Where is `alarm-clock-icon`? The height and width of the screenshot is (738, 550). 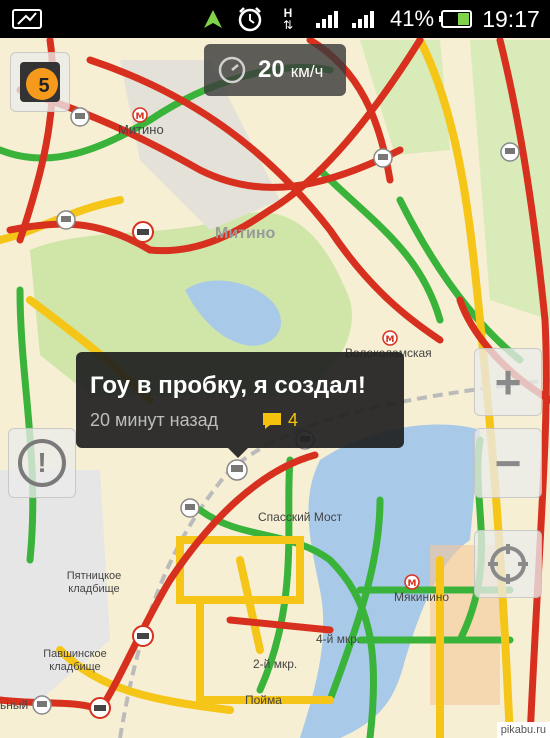 alarm-clock-icon is located at coordinates (250, 19).